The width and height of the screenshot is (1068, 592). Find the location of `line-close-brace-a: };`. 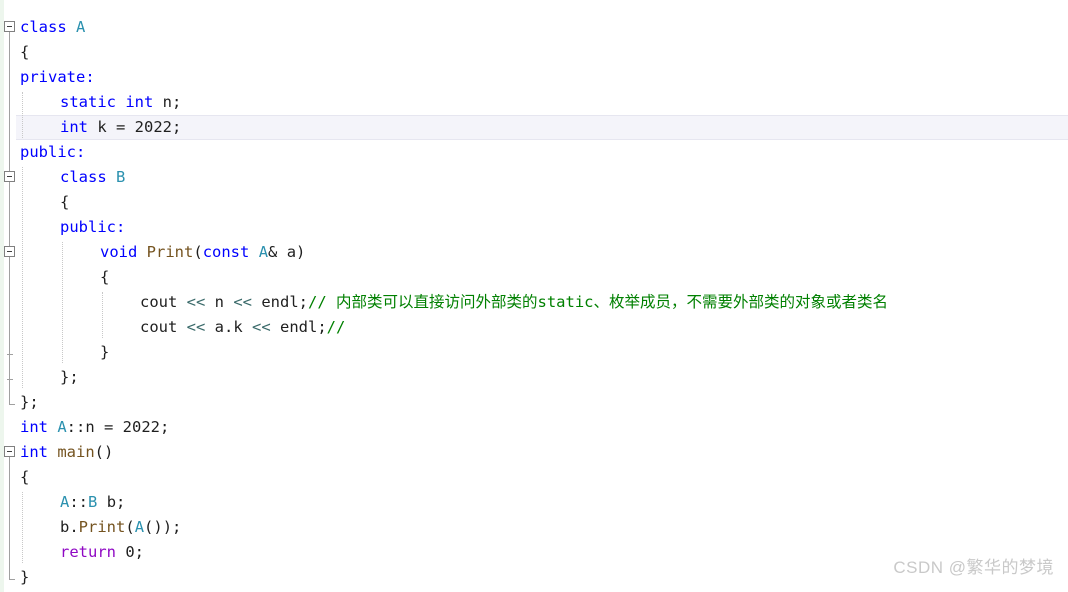

line-close-brace-a: }; is located at coordinates (29, 402).